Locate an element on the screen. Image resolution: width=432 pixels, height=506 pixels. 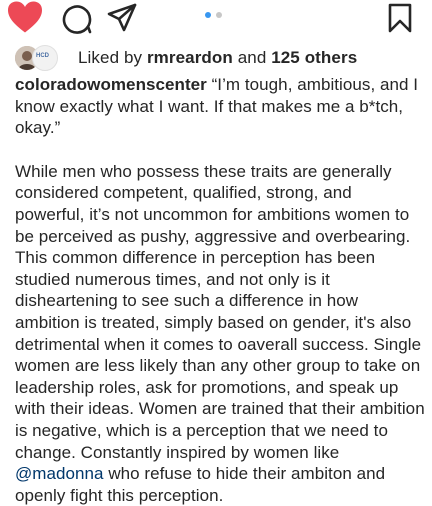
likes-middle: and is located at coordinates (252, 57).